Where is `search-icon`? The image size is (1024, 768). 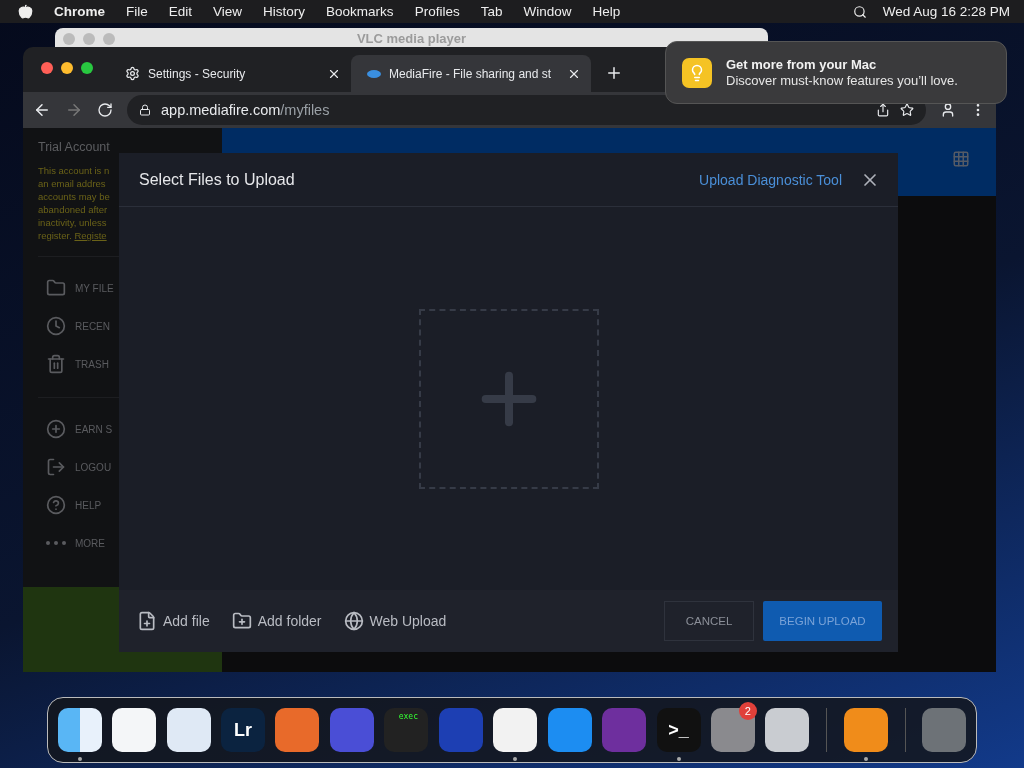
search-icon is located at coordinates (859, 11).